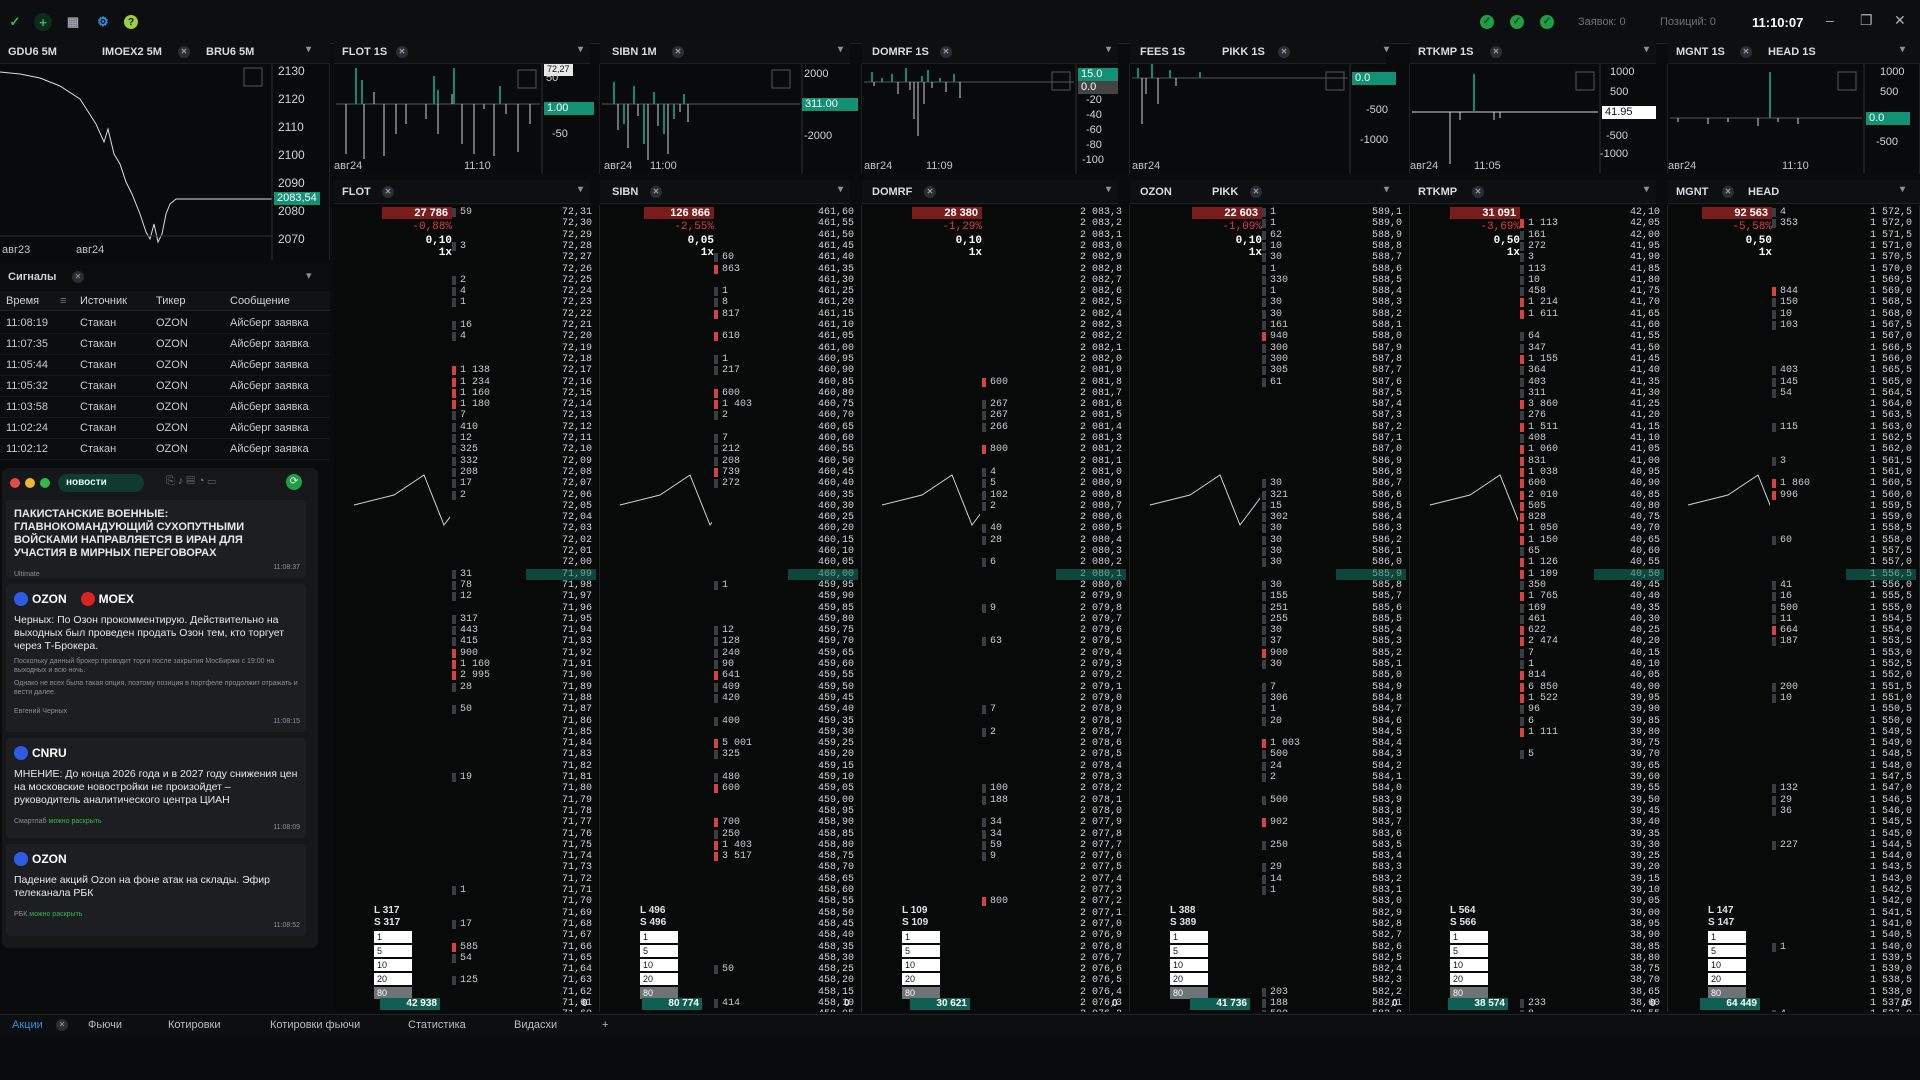 Image resolution: width=1920 pixels, height=1080 pixels. I want to click on price-level: 586,2, so click(1371, 540).